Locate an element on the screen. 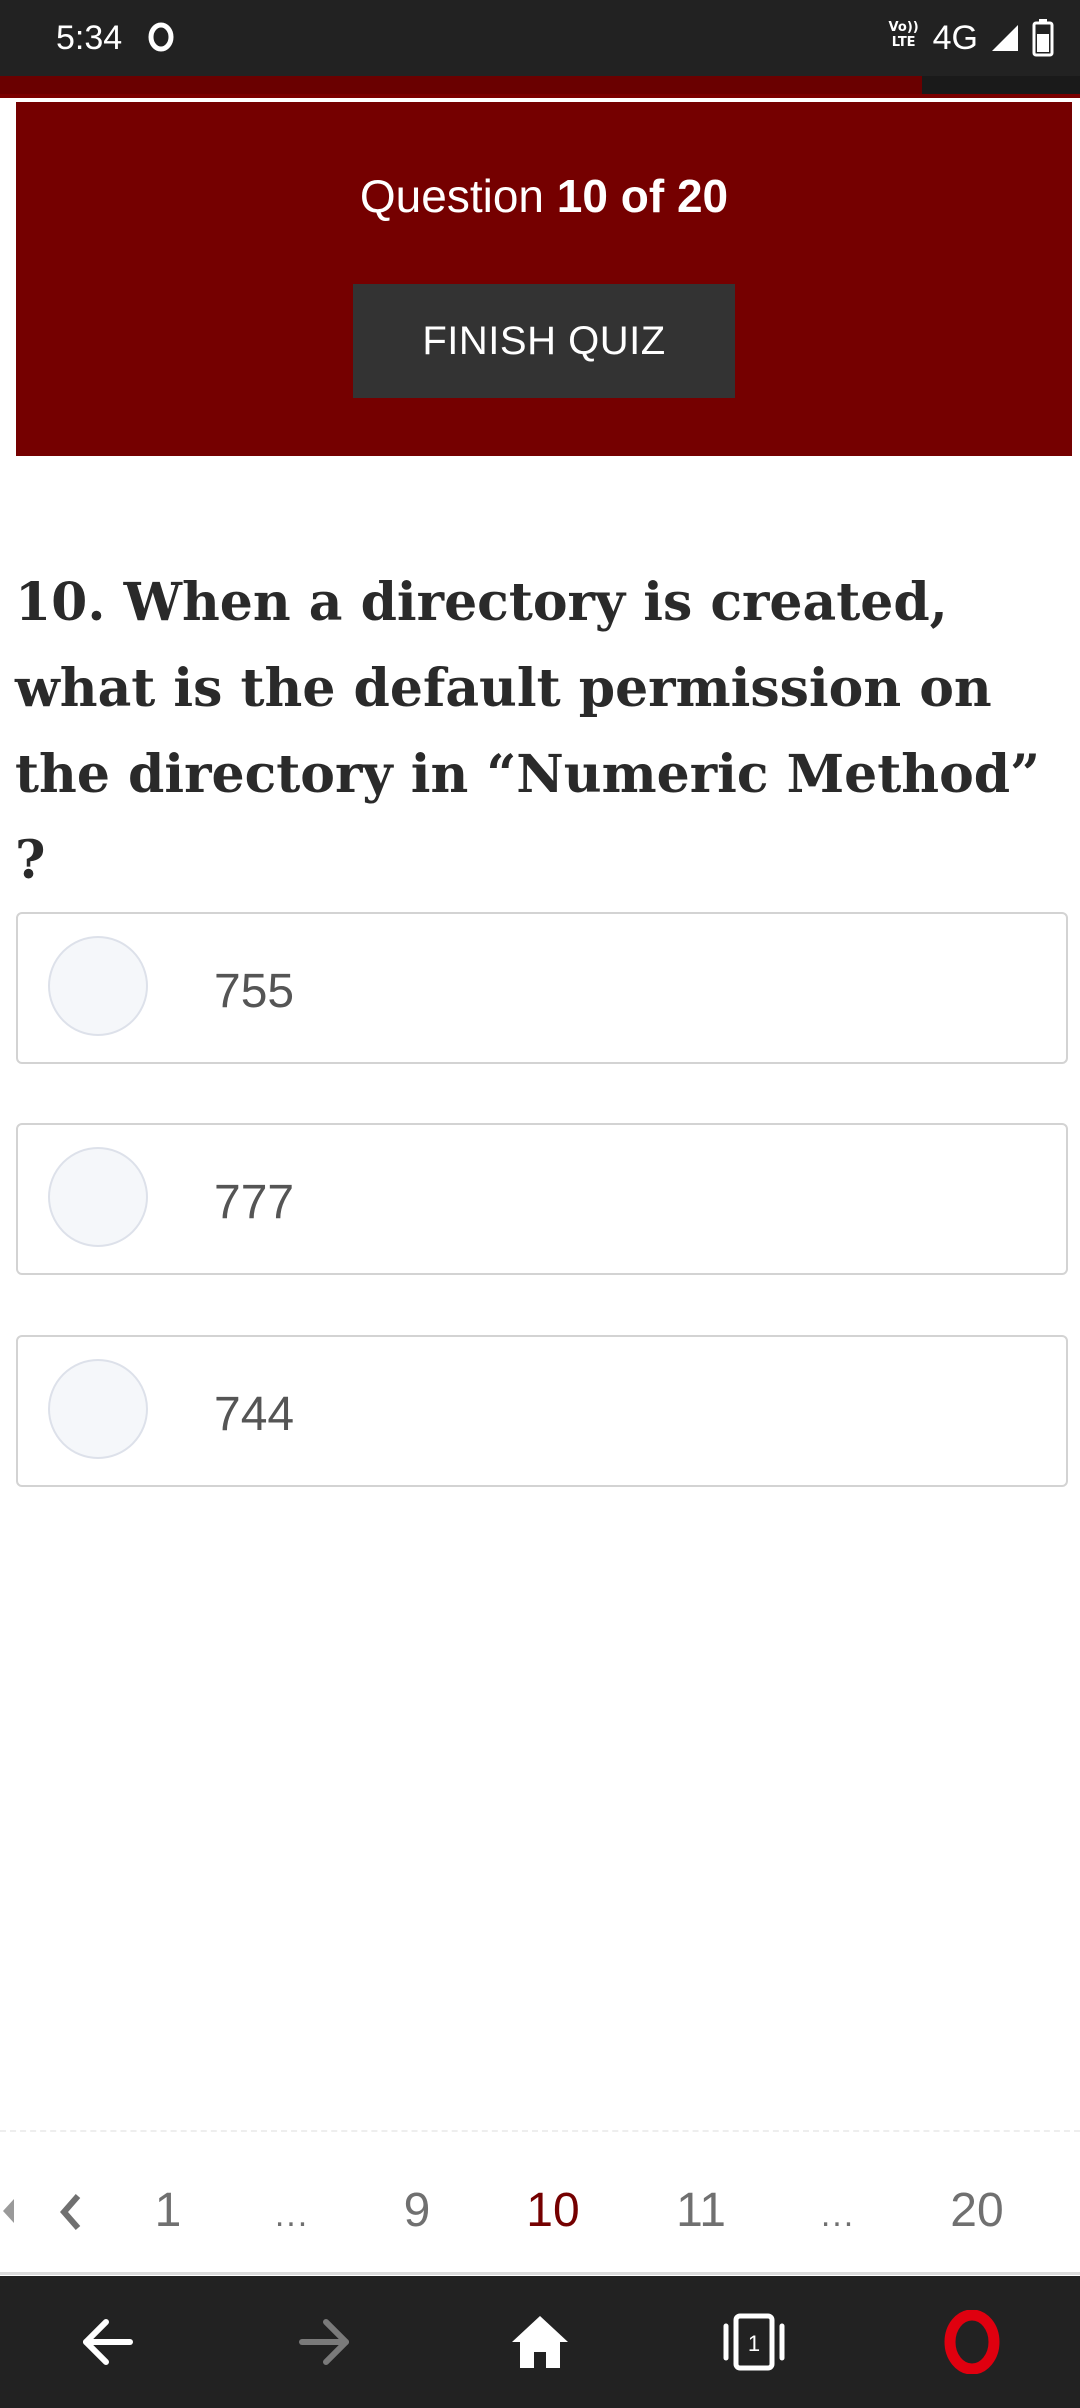  question-pagination: 1 ... 9 10 11 ... 20 is located at coordinates (540, 2211).